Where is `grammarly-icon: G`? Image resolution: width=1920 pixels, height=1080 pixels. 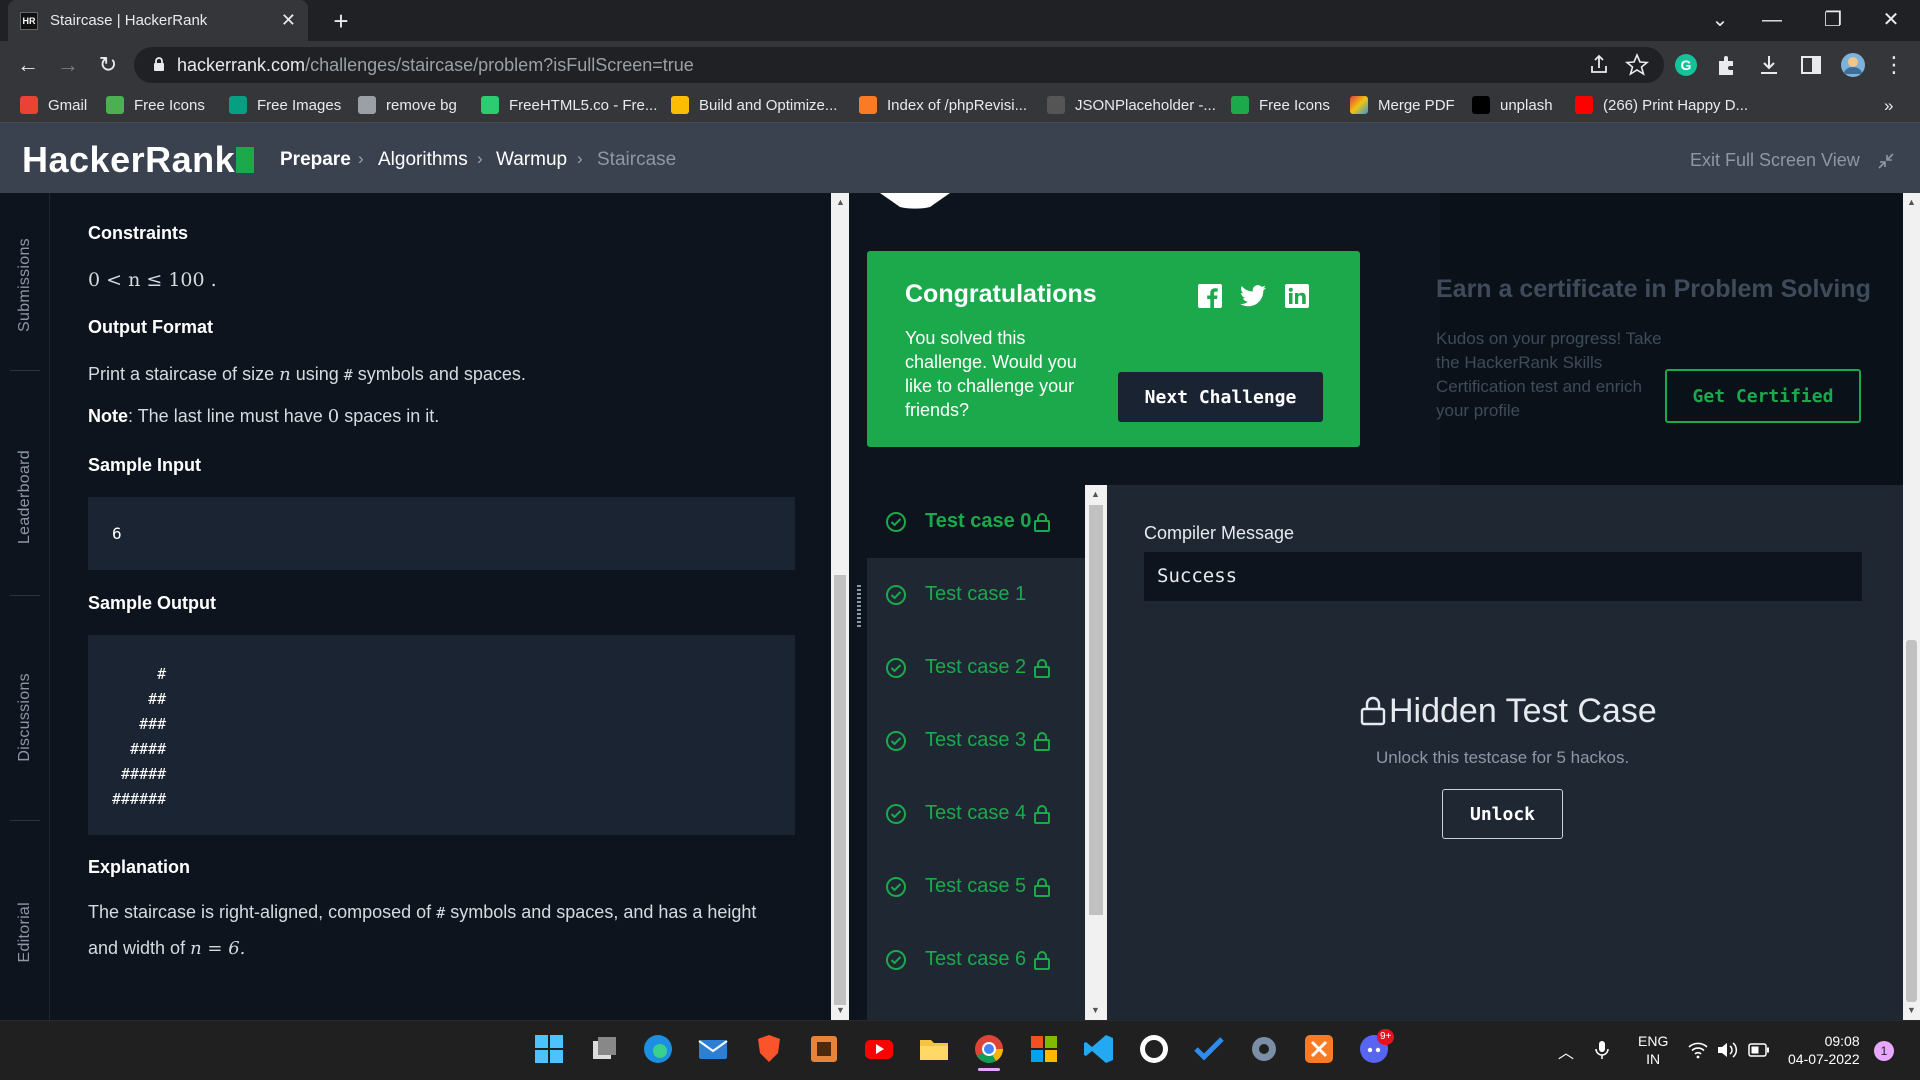
grammarly-icon: G is located at coordinates (1686, 65).